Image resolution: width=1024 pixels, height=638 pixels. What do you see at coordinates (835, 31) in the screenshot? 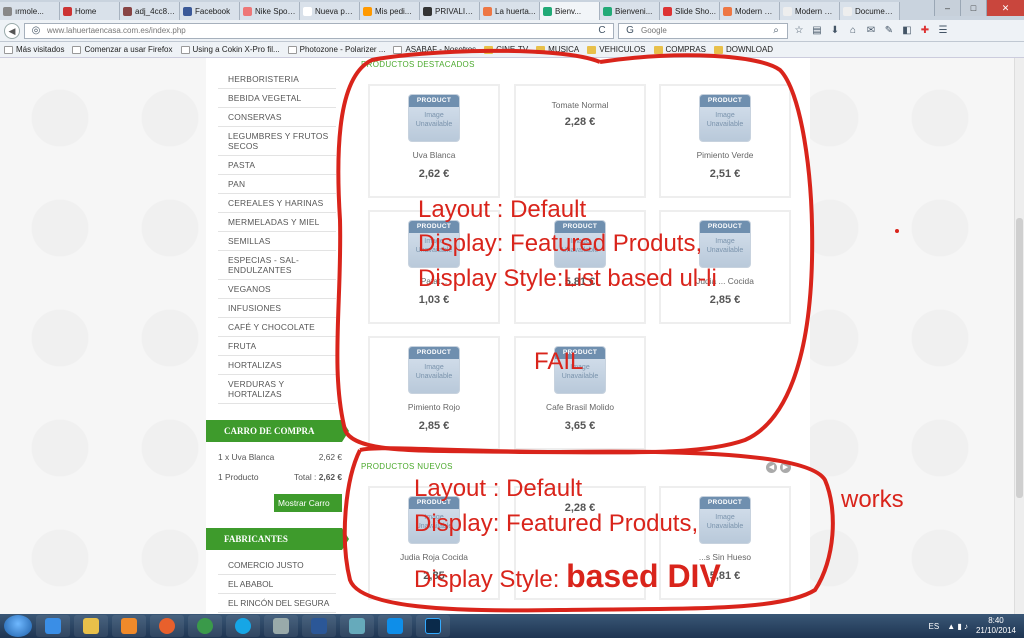
I see `downloads-icon: ⬇` at bounding box center [835, 31].